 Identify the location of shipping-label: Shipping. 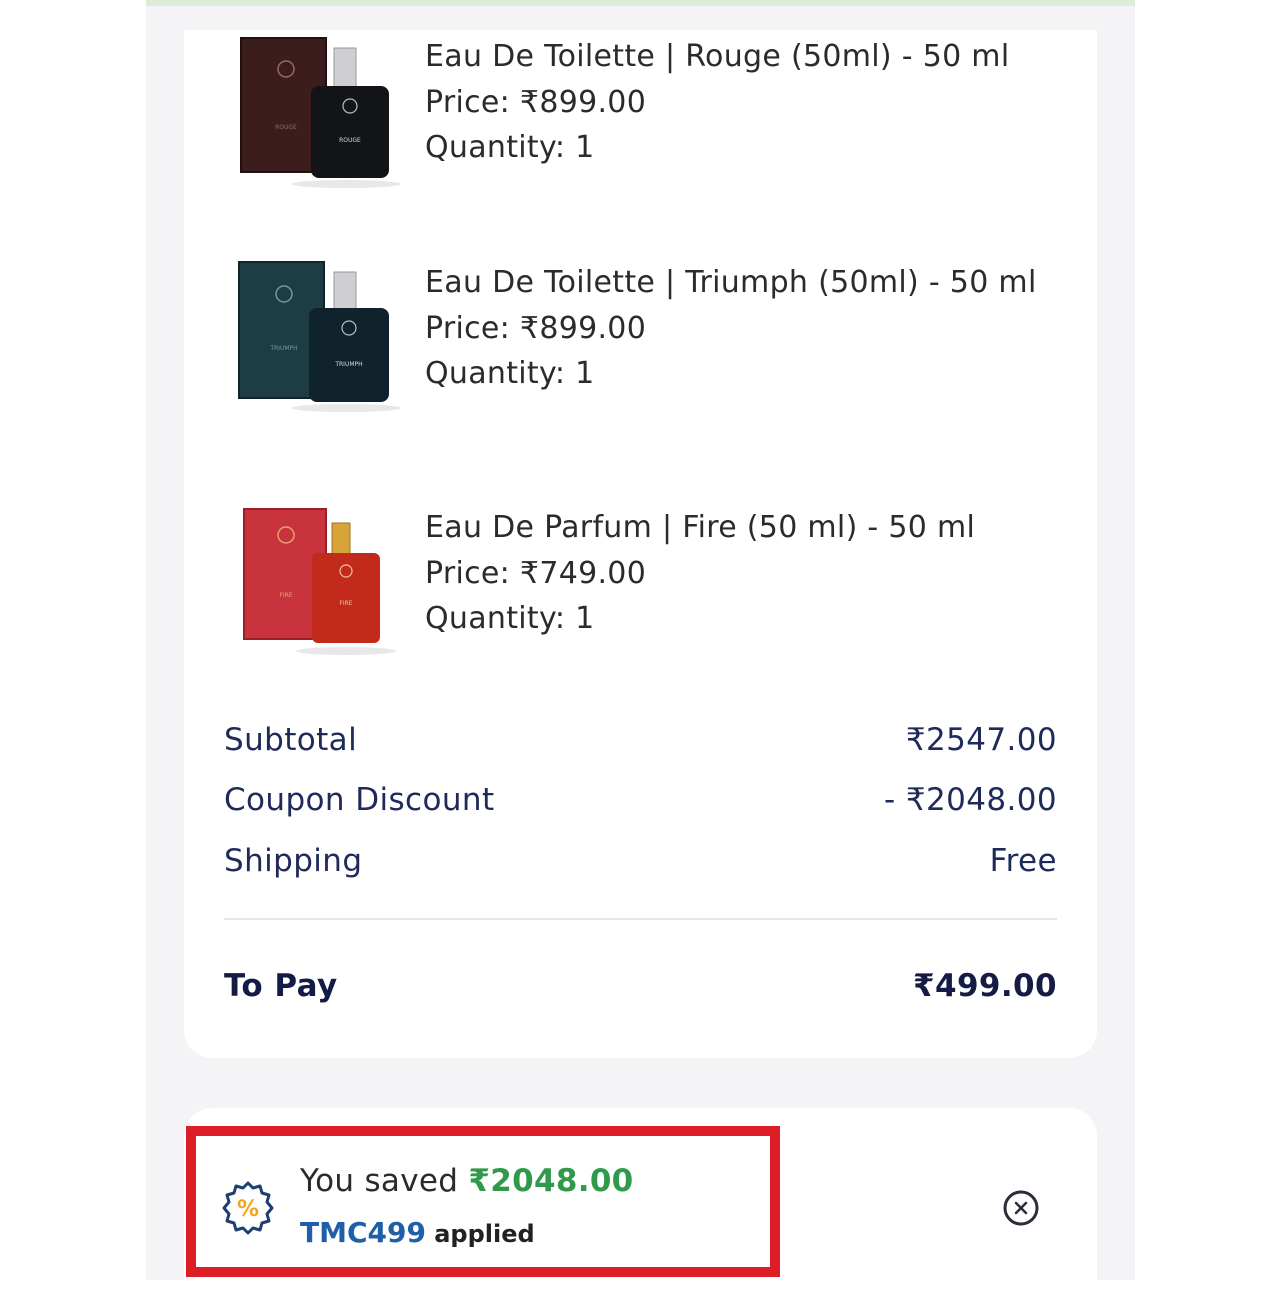
(293, 861).